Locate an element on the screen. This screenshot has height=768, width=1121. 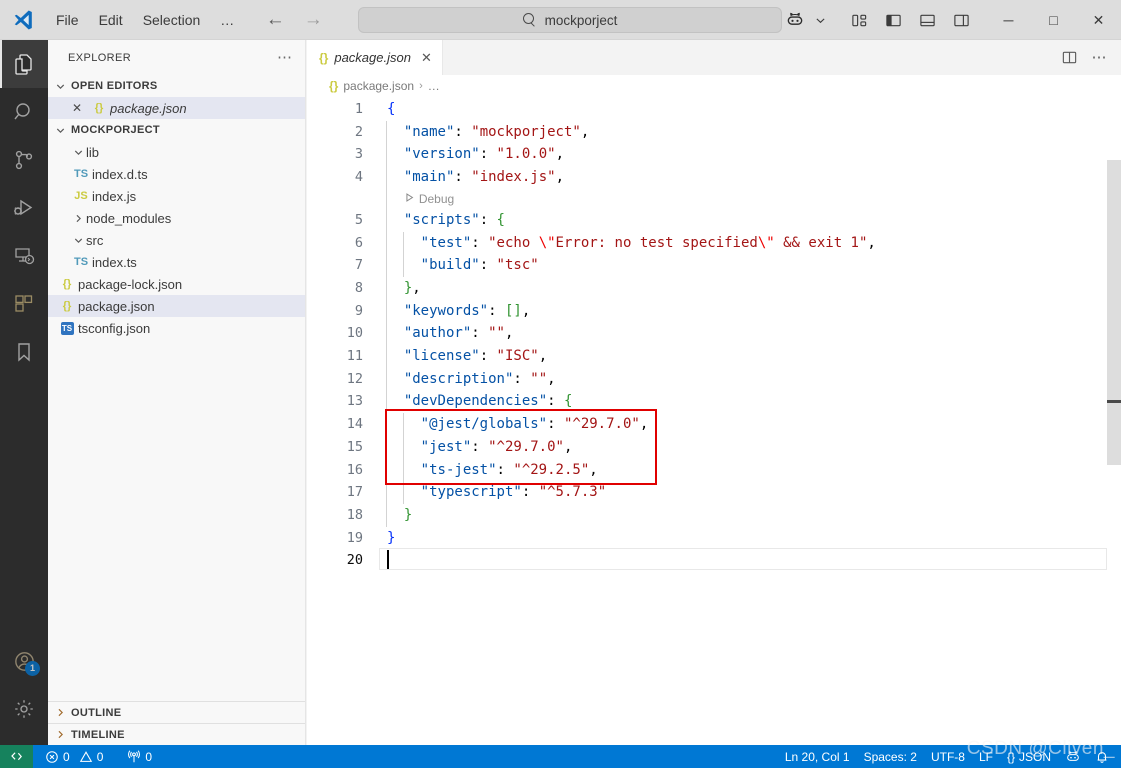
line-content: "author": "", is located at coordinates (459, 333).